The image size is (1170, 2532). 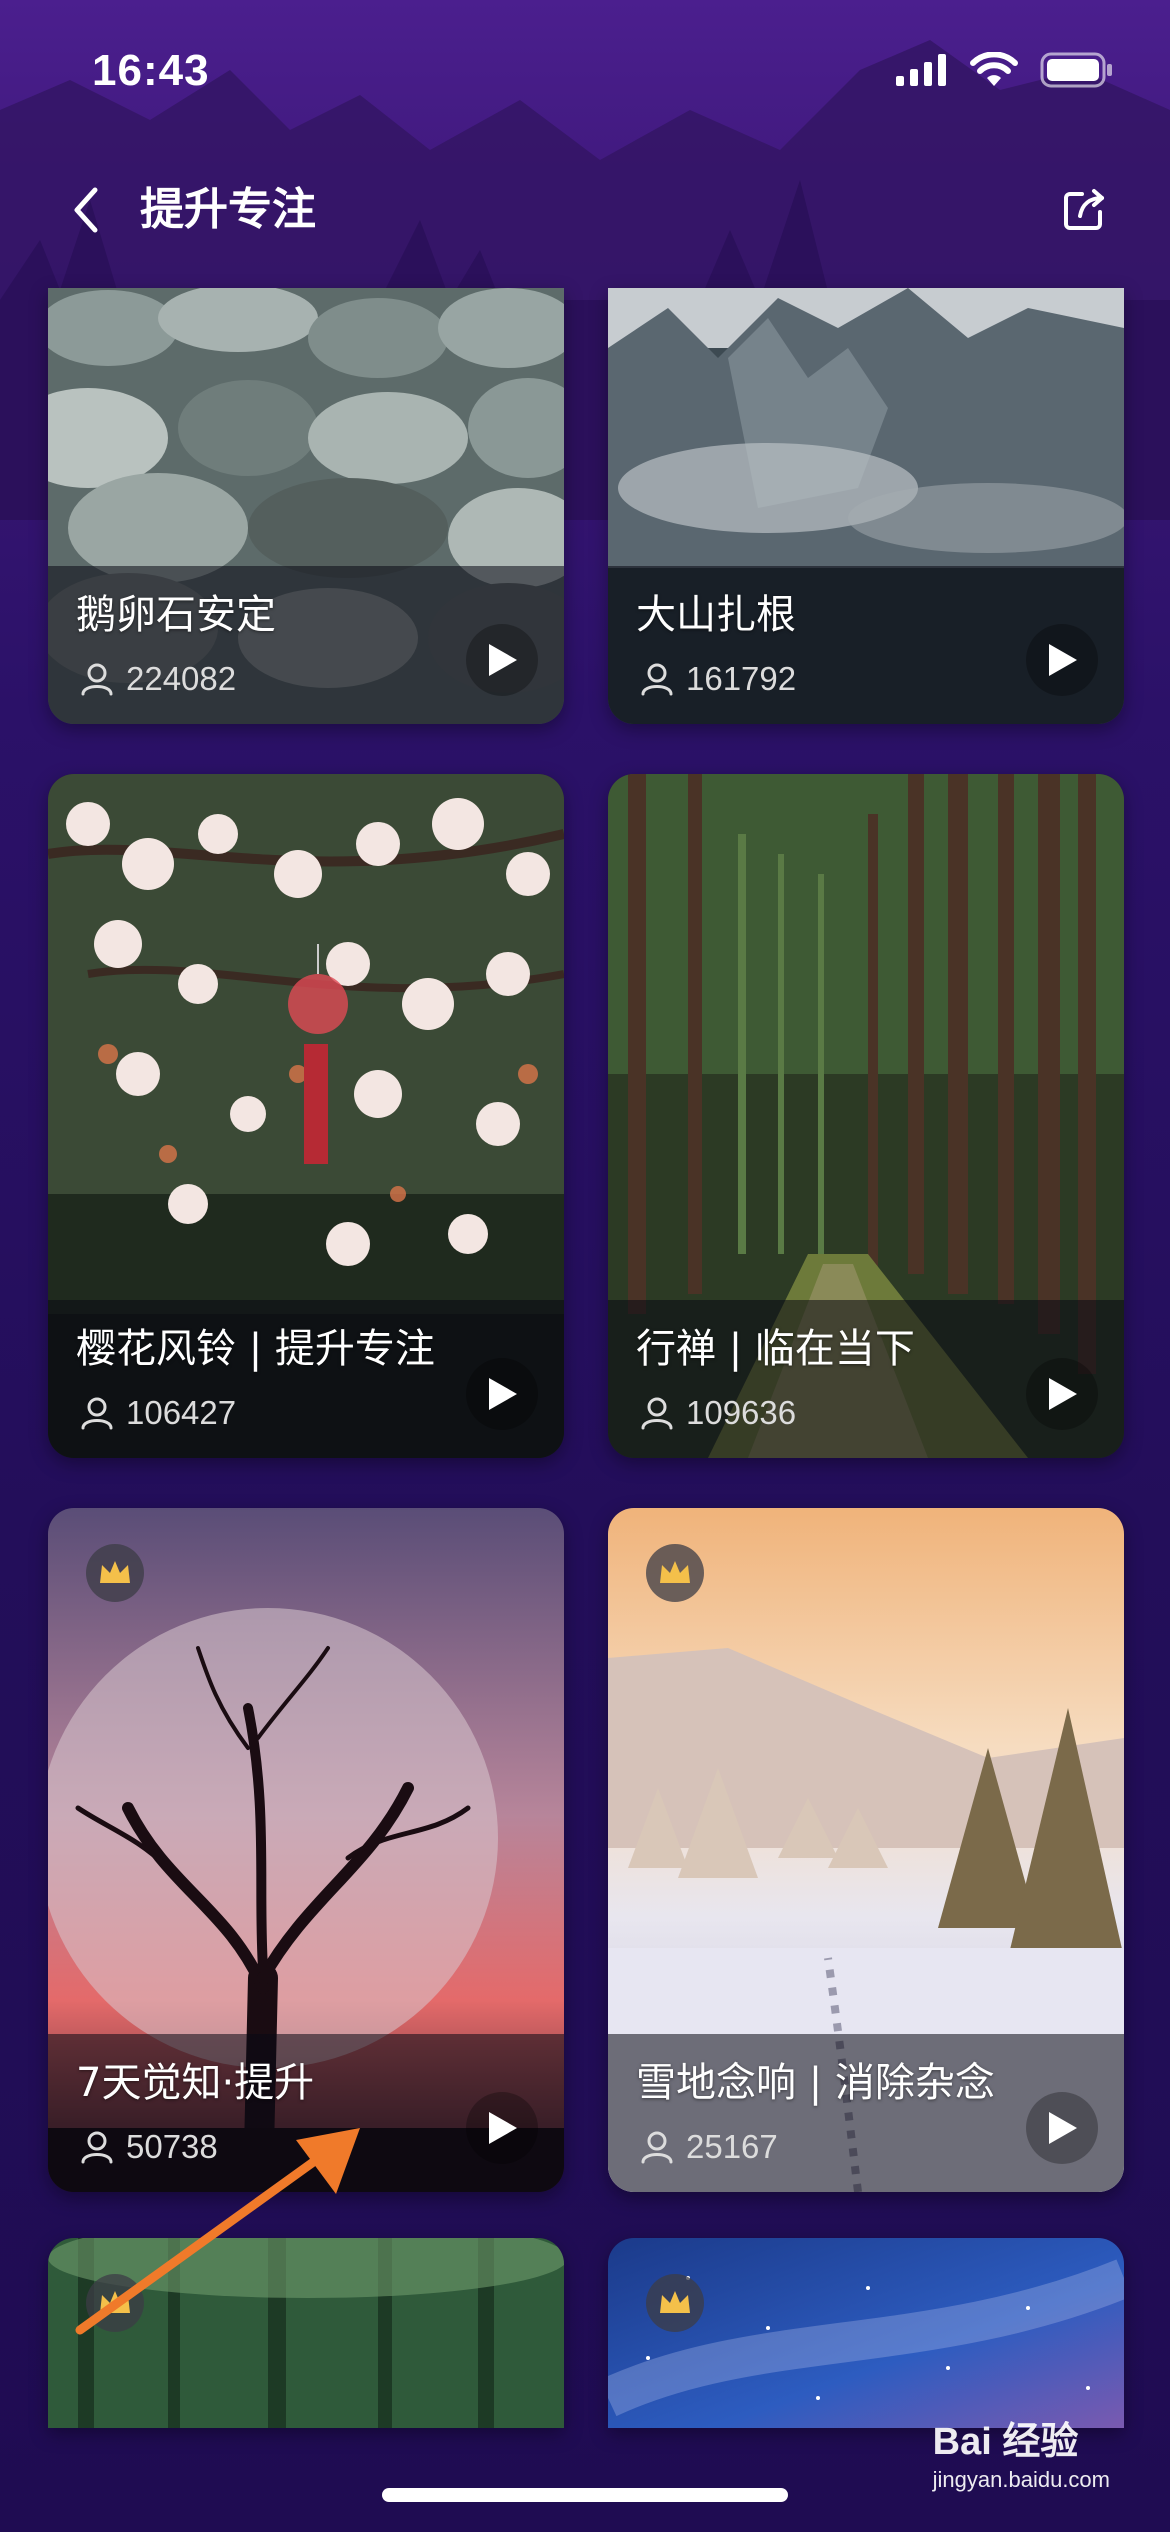 I want to click on starry-sky-image, so click(x=866, y=2333).